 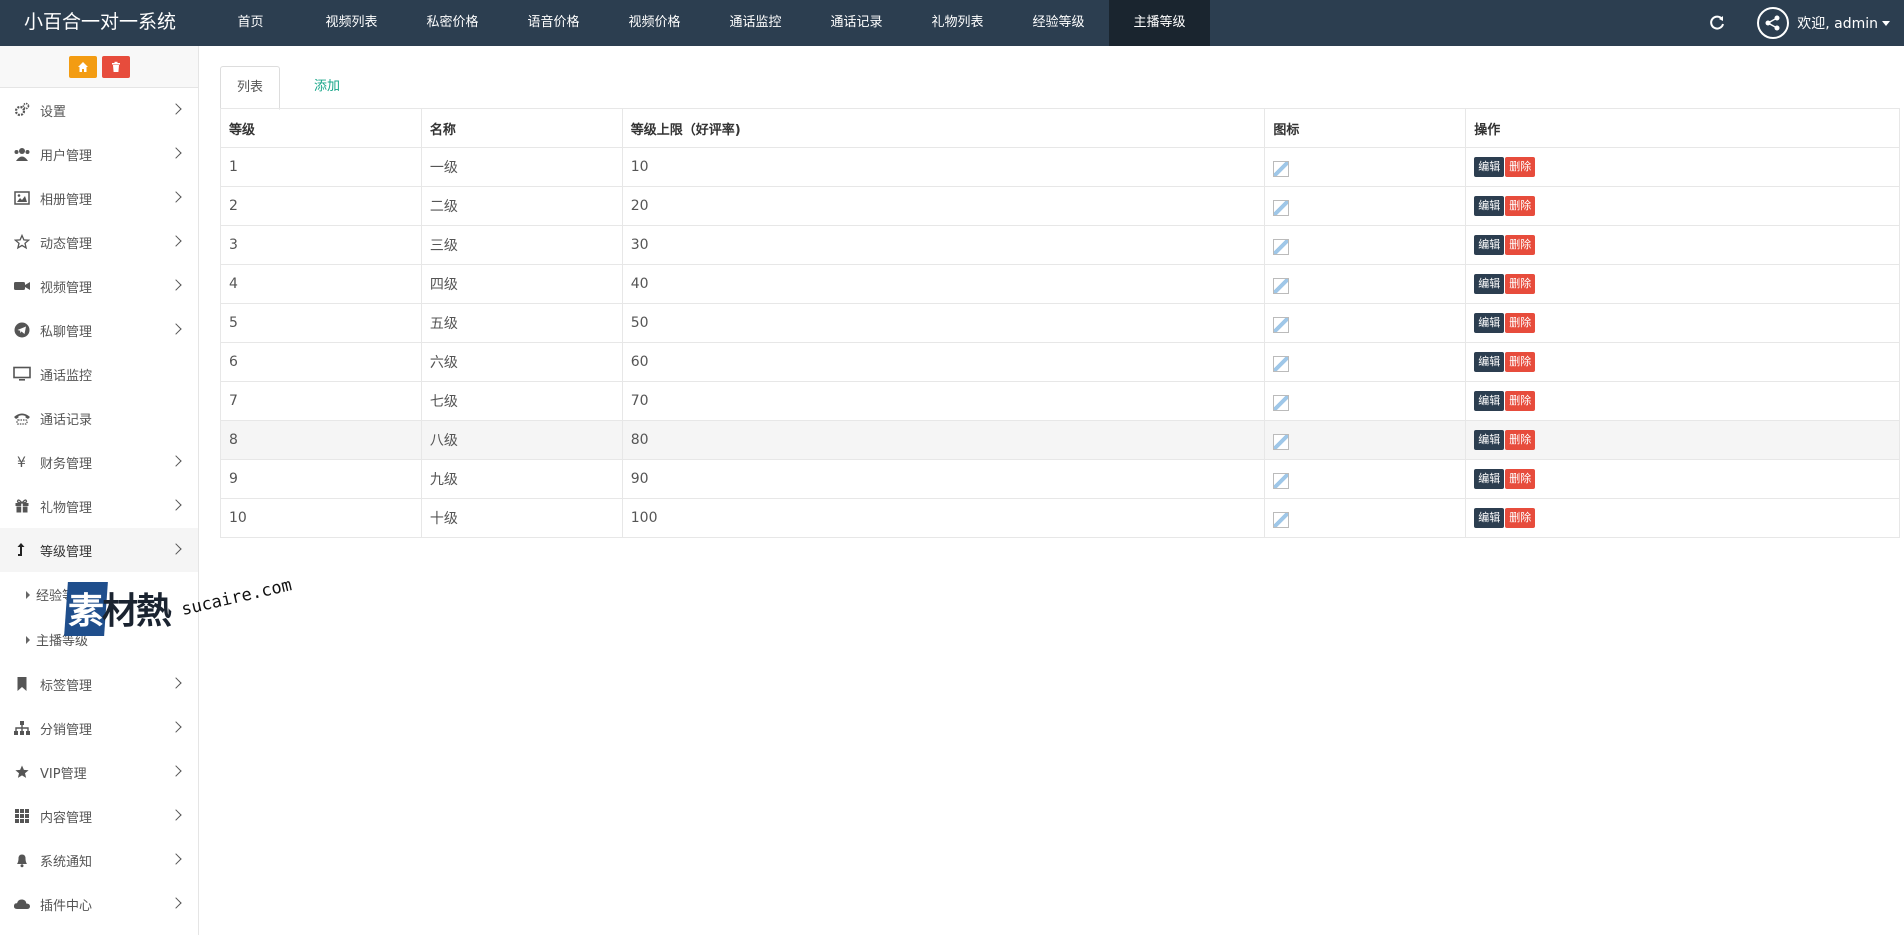 What do you see at coordinates (22, 816) in the screenshot?
I see `grid-icon` at bounding box center [22, 816].